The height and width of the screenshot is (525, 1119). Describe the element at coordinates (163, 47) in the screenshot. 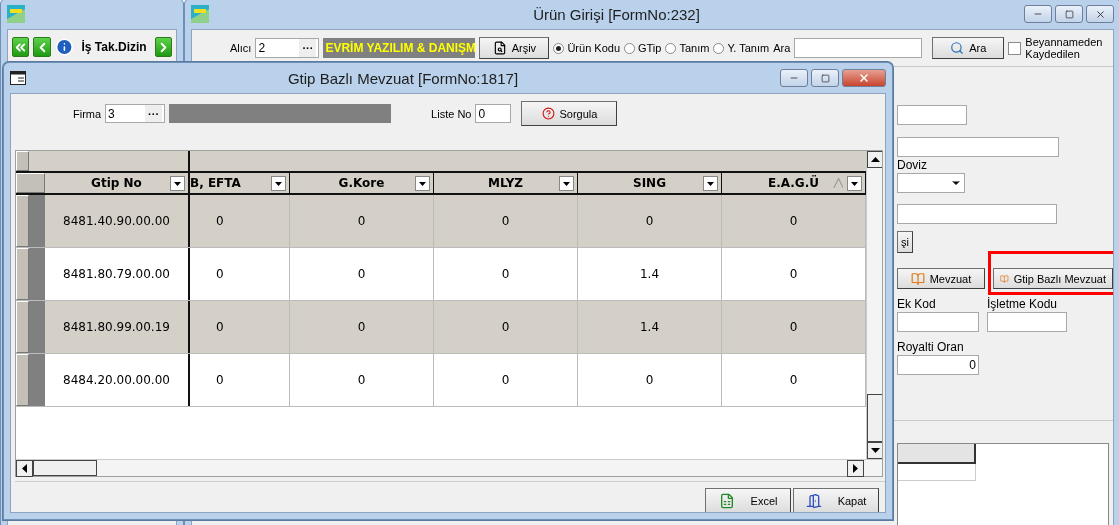

I see `next-button` at that location.